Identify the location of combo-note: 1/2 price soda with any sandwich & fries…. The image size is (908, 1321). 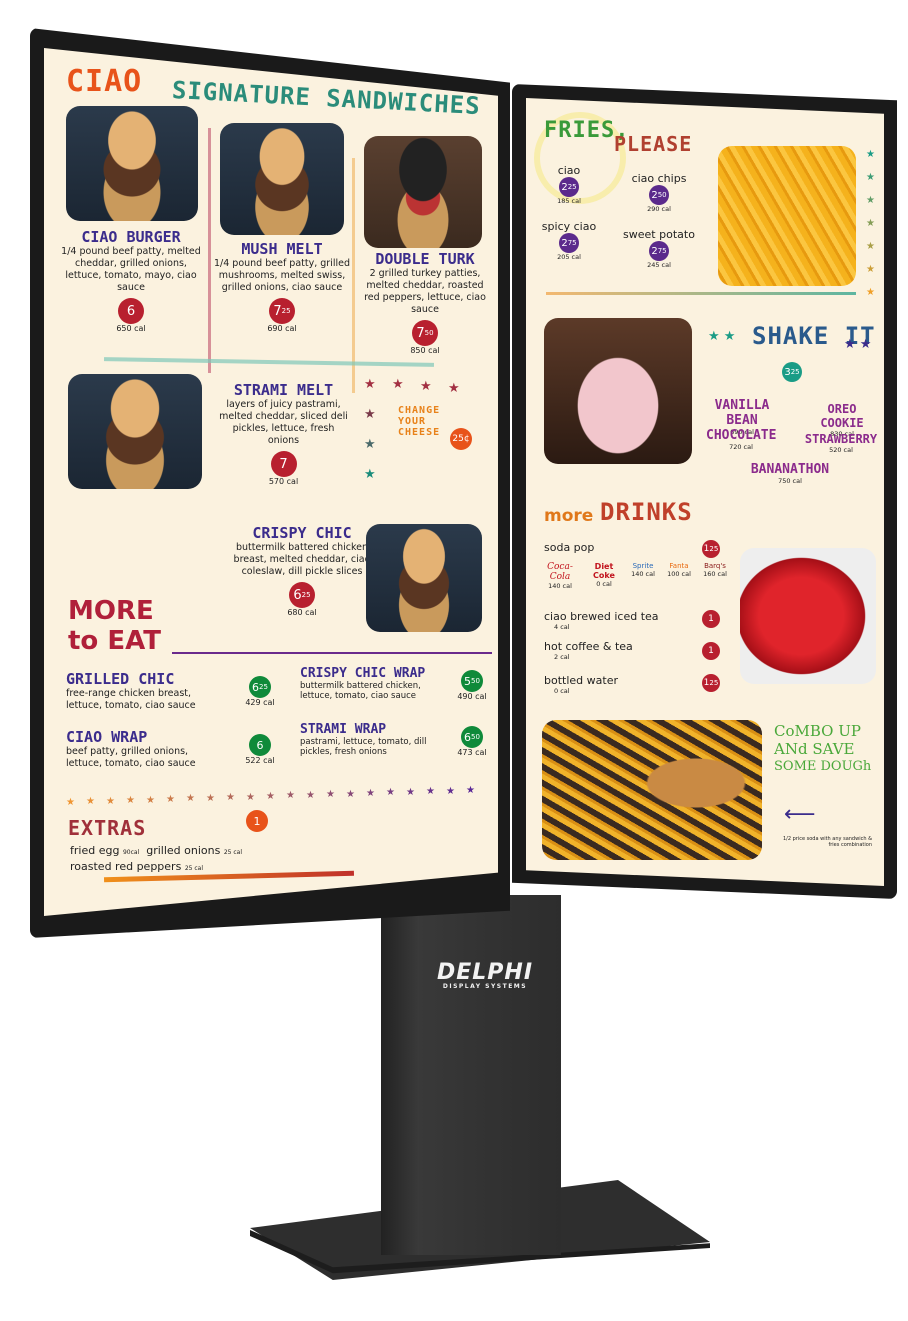
(827, 842).